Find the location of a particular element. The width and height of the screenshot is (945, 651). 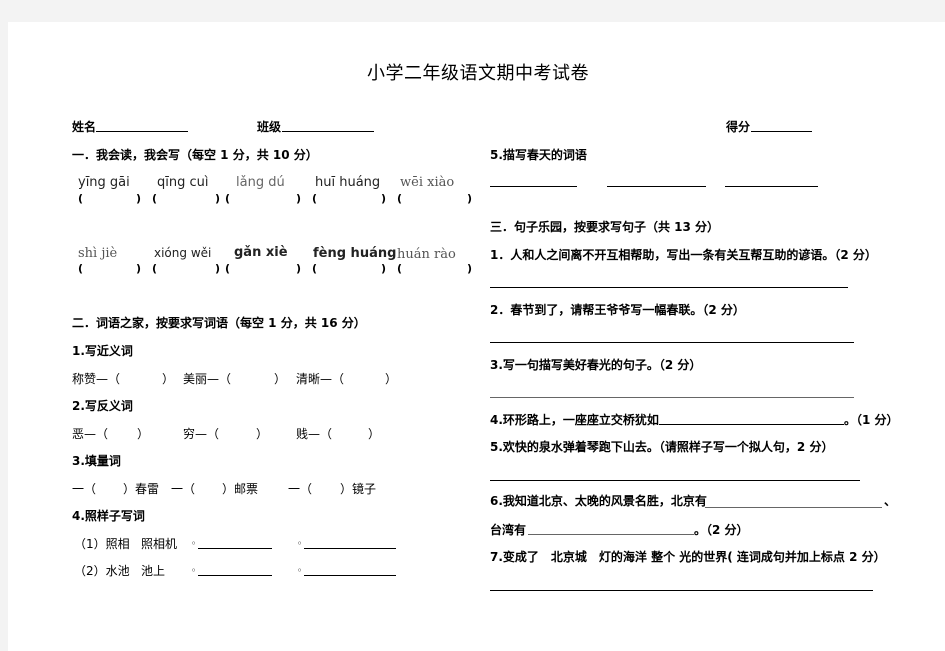

antonym-item: 贱—（ is located at coordinates (314, 434).